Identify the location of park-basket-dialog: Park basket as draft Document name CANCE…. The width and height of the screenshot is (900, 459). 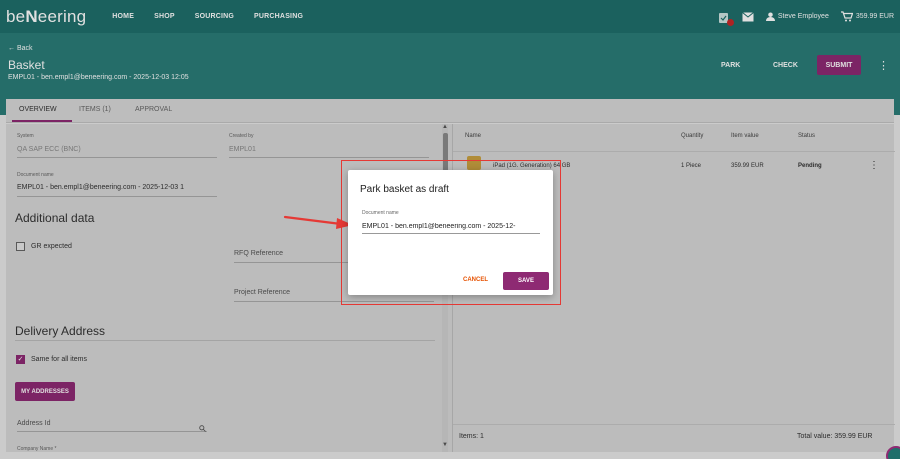
(450, 232).